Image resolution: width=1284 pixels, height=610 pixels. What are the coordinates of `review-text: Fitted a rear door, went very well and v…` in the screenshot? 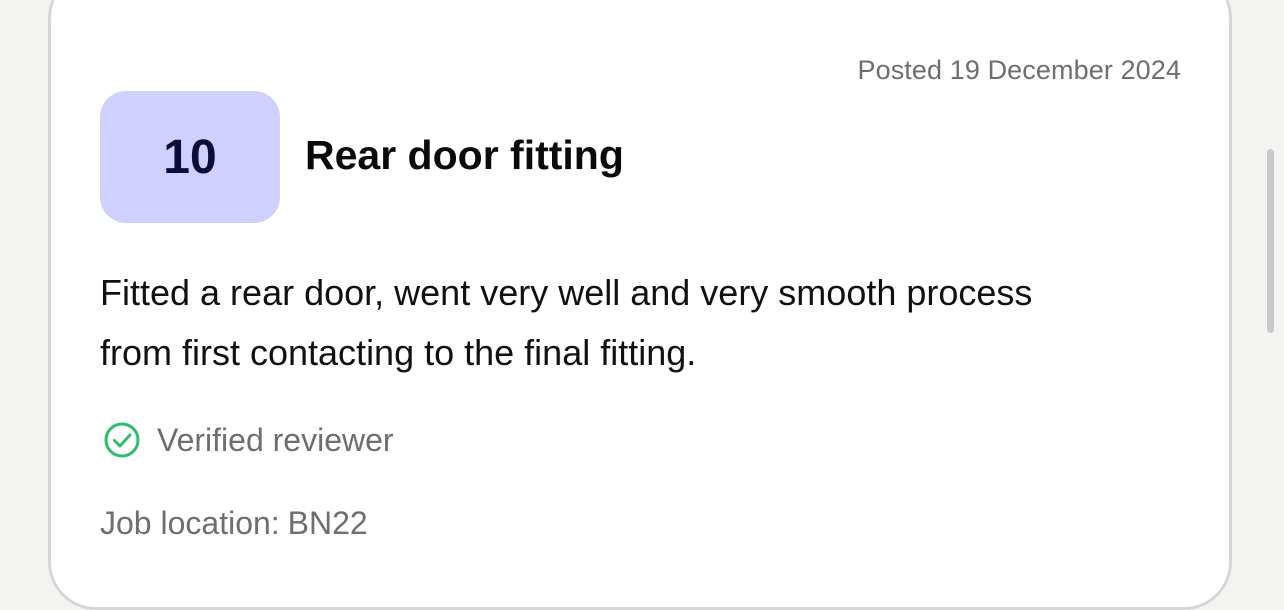 It's located at (566, 322).